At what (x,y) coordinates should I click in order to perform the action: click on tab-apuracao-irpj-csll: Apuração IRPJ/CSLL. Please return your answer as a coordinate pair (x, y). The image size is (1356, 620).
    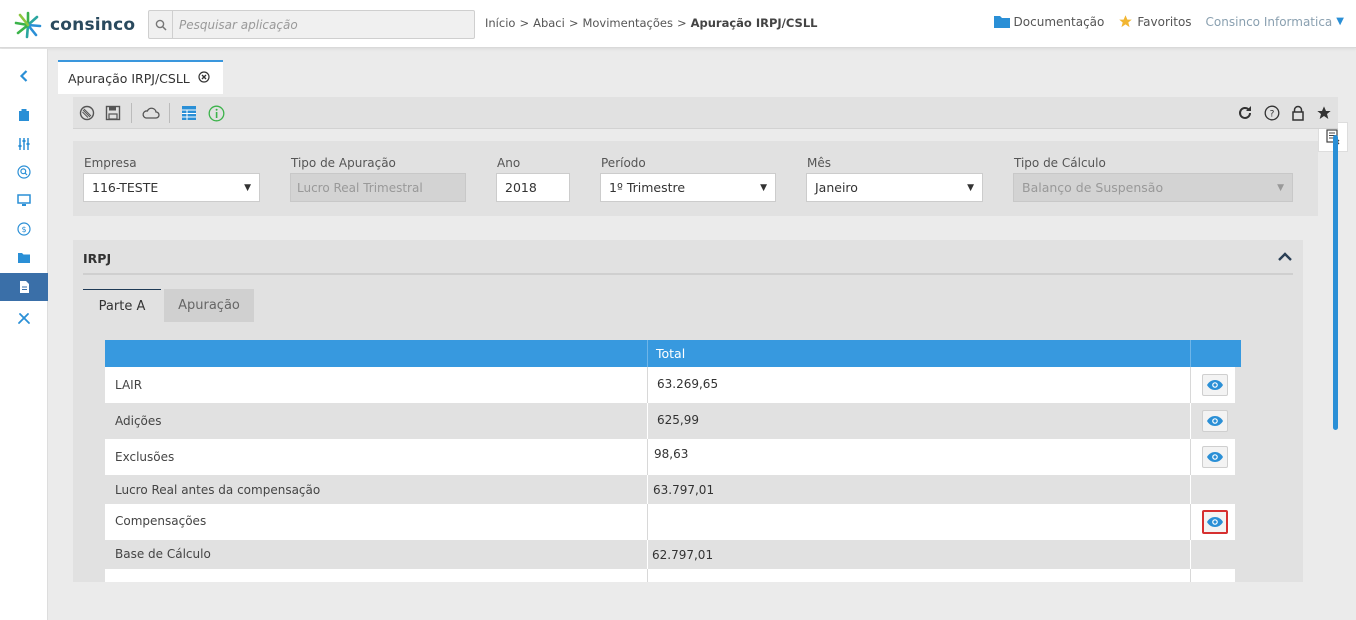
    Looking at the image, I should click on (140, 77).